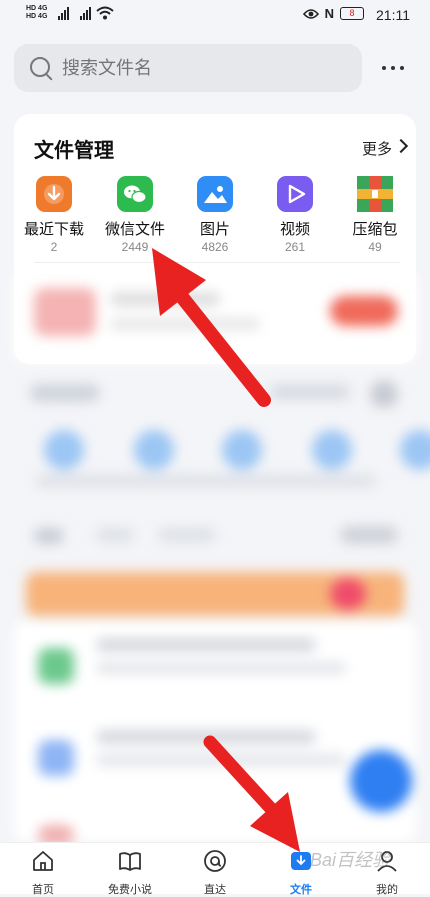 The width and height of the screenshot is (430, 897). Describe the element at coordinates (105, 13) in the screenshot. I see `wifi-icon` at that location.